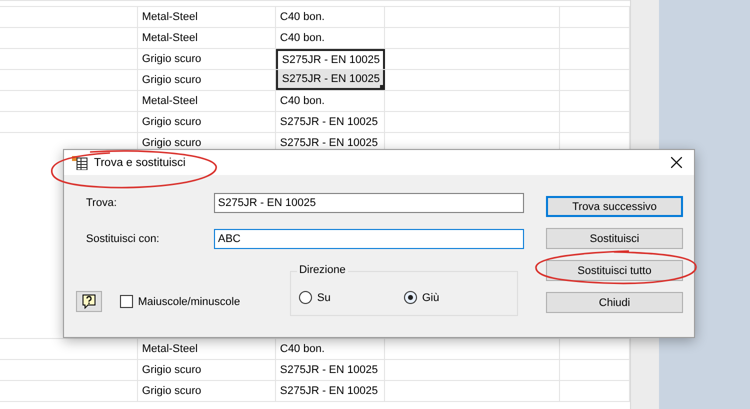 Image resolution: width=750 pixels, height=409 pixels. What do you see at coordinates (351, 297) in the screenshot?
I see `radio-option: Su` at bounding box center [351, 297].